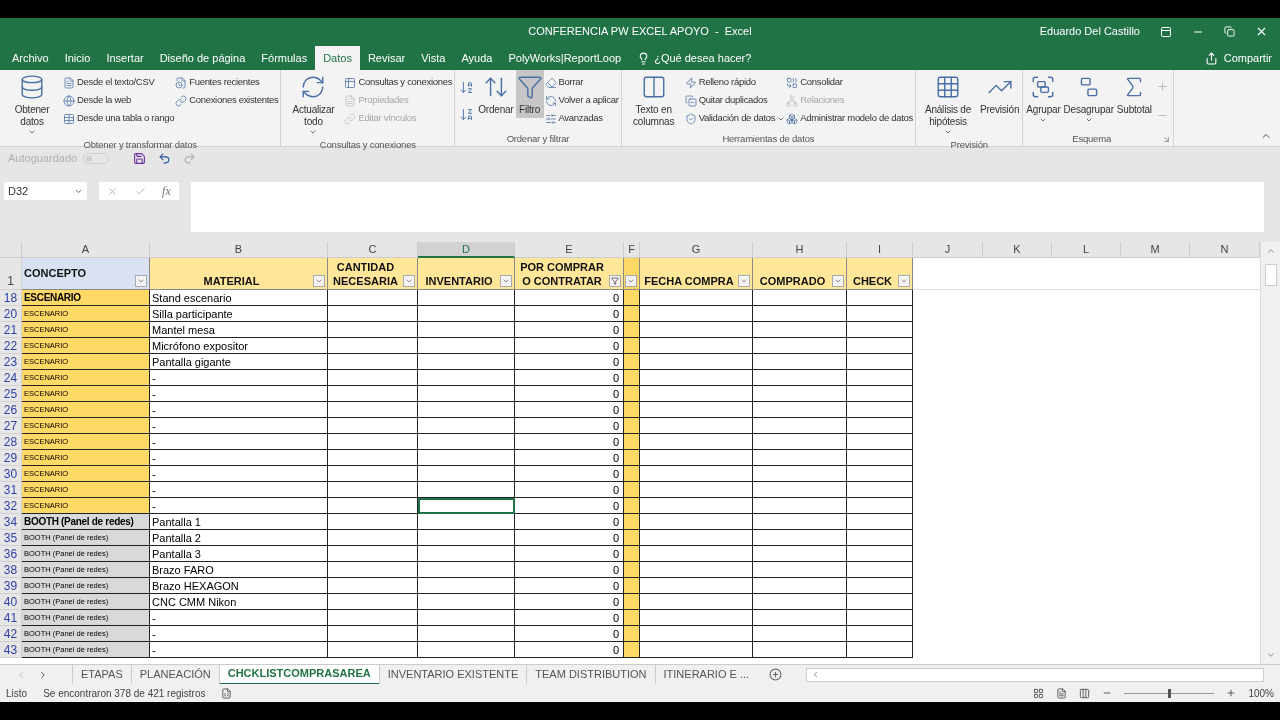 The height and width of the screenshot is (720, 1280). Describe the element at coordinates (227, 100) in the screenshot. I see `ribbon-button: Conexiones existentes` at that location.